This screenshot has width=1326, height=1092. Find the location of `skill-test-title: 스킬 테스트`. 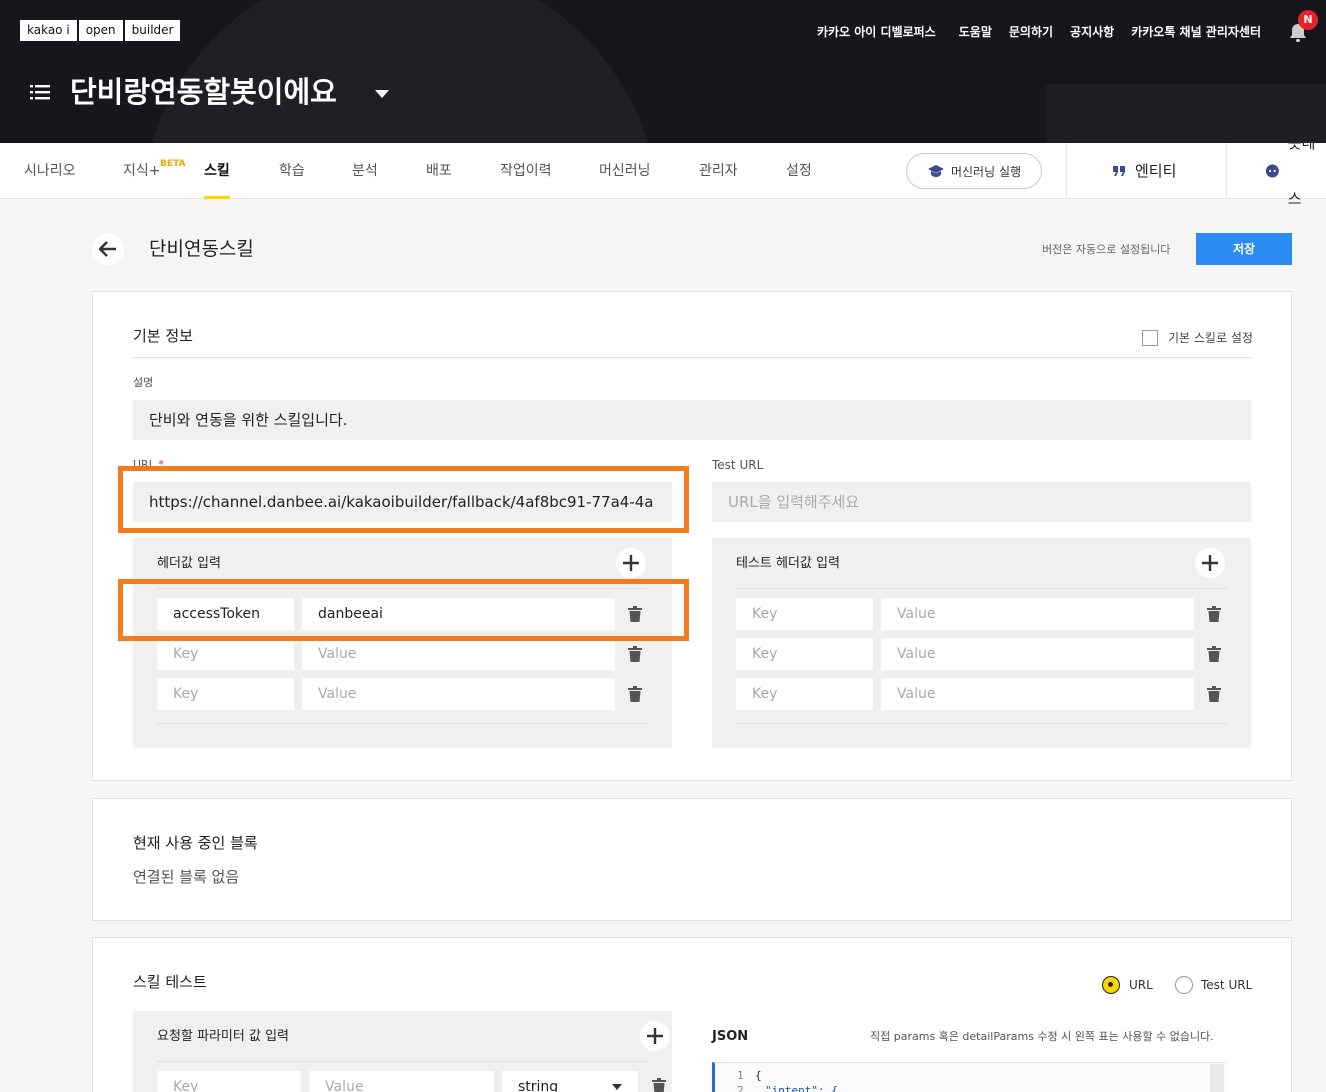

skill-test-title: 스킬 테스트 is located at coordinates (170, 982).